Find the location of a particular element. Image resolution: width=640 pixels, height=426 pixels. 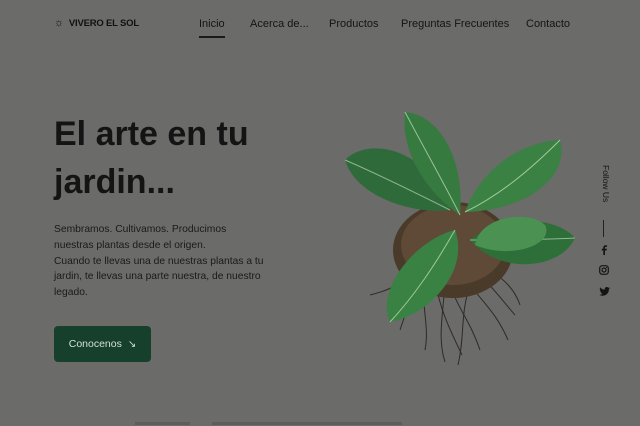

bottom-edge is located at coordinates (320, 424).